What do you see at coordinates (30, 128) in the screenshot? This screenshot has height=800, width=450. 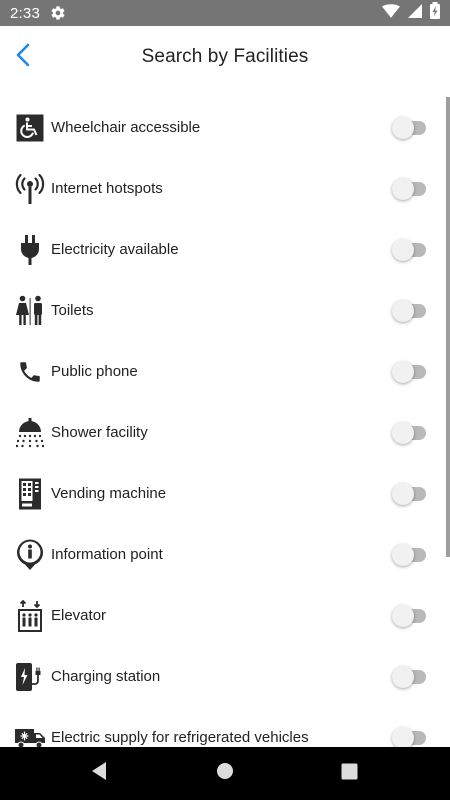 I see `wheelchair-icon` at bounding box center [30, 128].